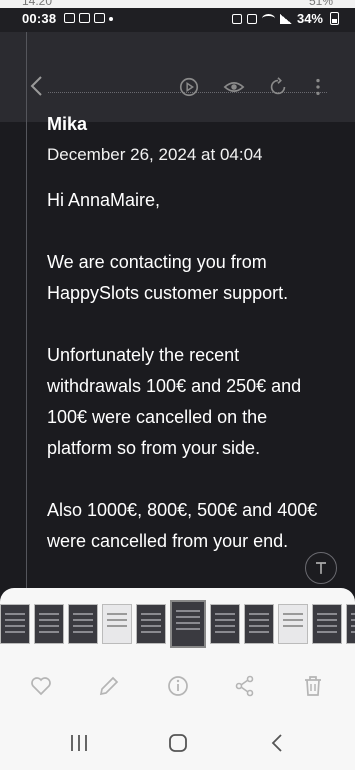 Image resolution: width=355 pixels, height=770 pixels. I want to click on mute-icon, so click(251, 18).